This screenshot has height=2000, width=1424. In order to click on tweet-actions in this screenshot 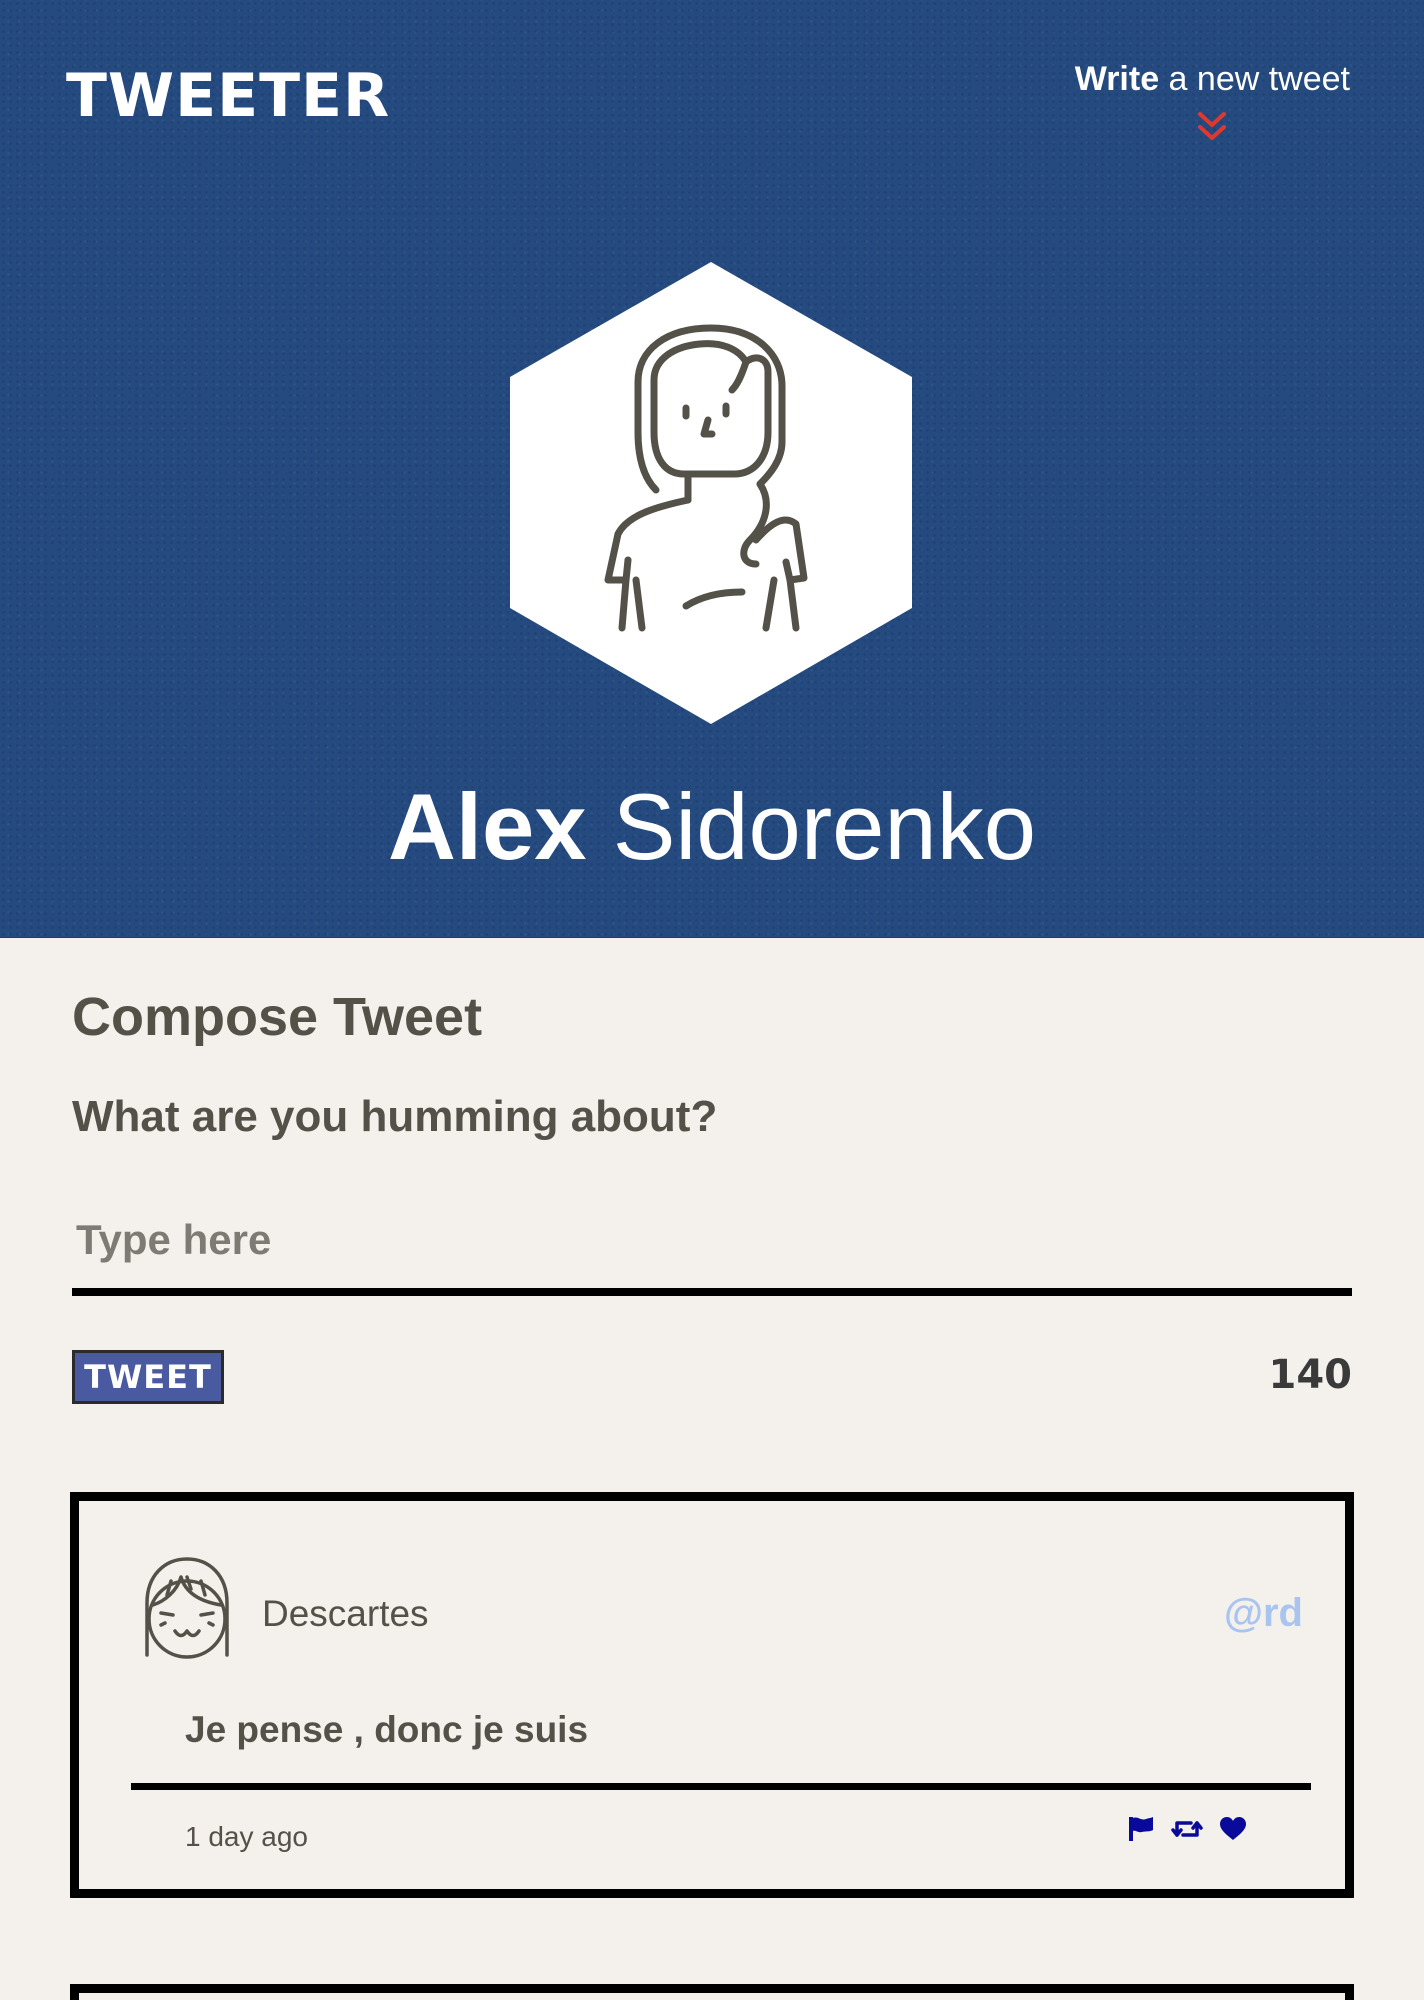, I will do `click(1187, 1829)`.